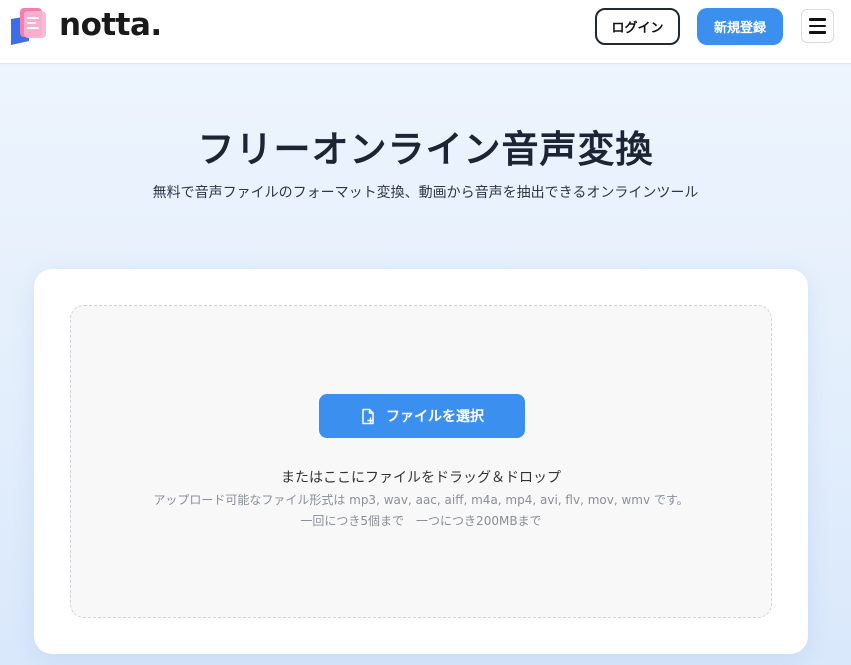 The image size is (851, 665). What do you see at coordinates (110, 25) in the screenshot?
I see `brand-name: notta.` at bounding box center [110, 25].